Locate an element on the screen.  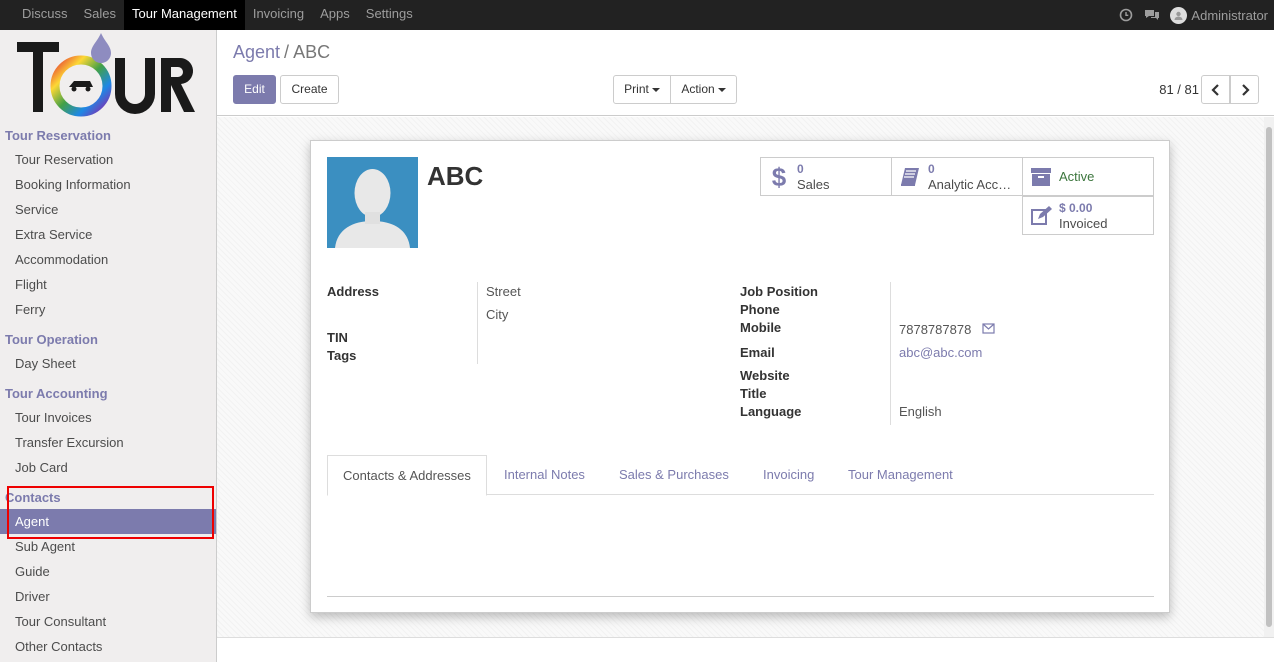
sidebar-item-extra-service: Extra Service is located at coordinates (108, 234).